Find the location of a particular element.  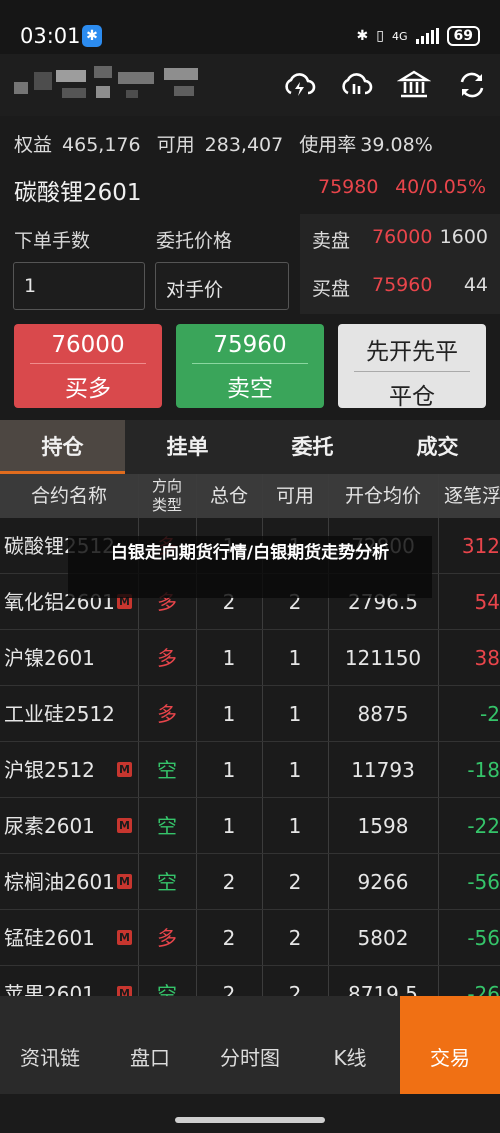

cloud-upload-lightning-icon is located at coordinates (299, 85).